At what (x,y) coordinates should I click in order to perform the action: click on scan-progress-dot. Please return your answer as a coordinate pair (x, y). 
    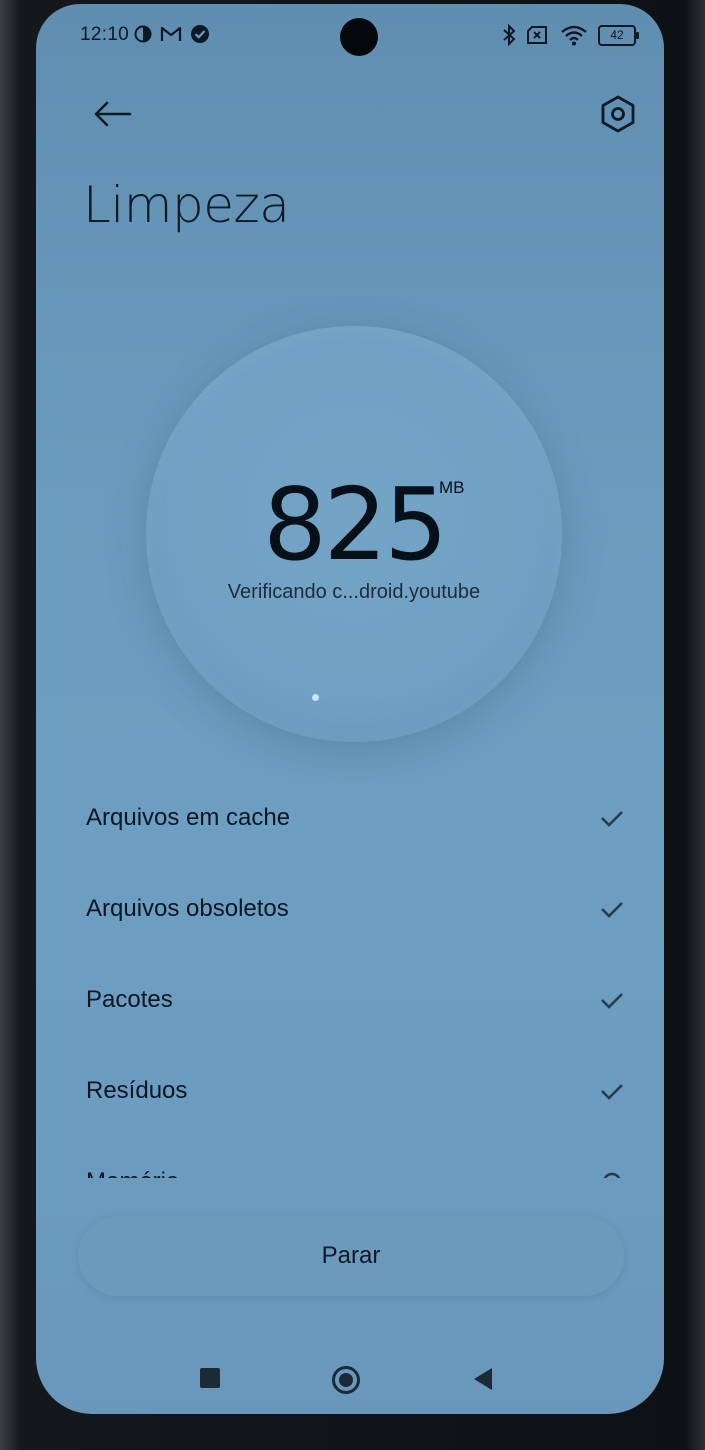
    Looking at the image, I should click on (315, 697).